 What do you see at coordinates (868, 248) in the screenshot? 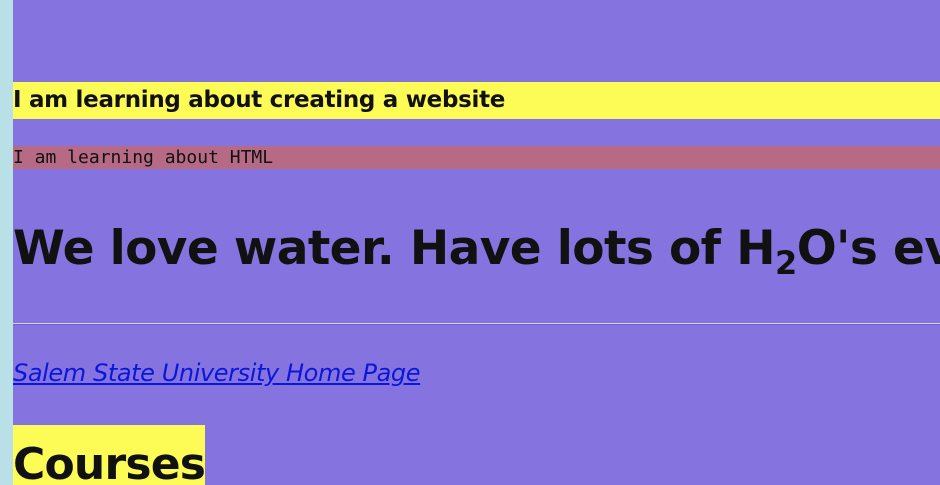
I see `water-text-after: O's ev` at bounding box center [868, 248].